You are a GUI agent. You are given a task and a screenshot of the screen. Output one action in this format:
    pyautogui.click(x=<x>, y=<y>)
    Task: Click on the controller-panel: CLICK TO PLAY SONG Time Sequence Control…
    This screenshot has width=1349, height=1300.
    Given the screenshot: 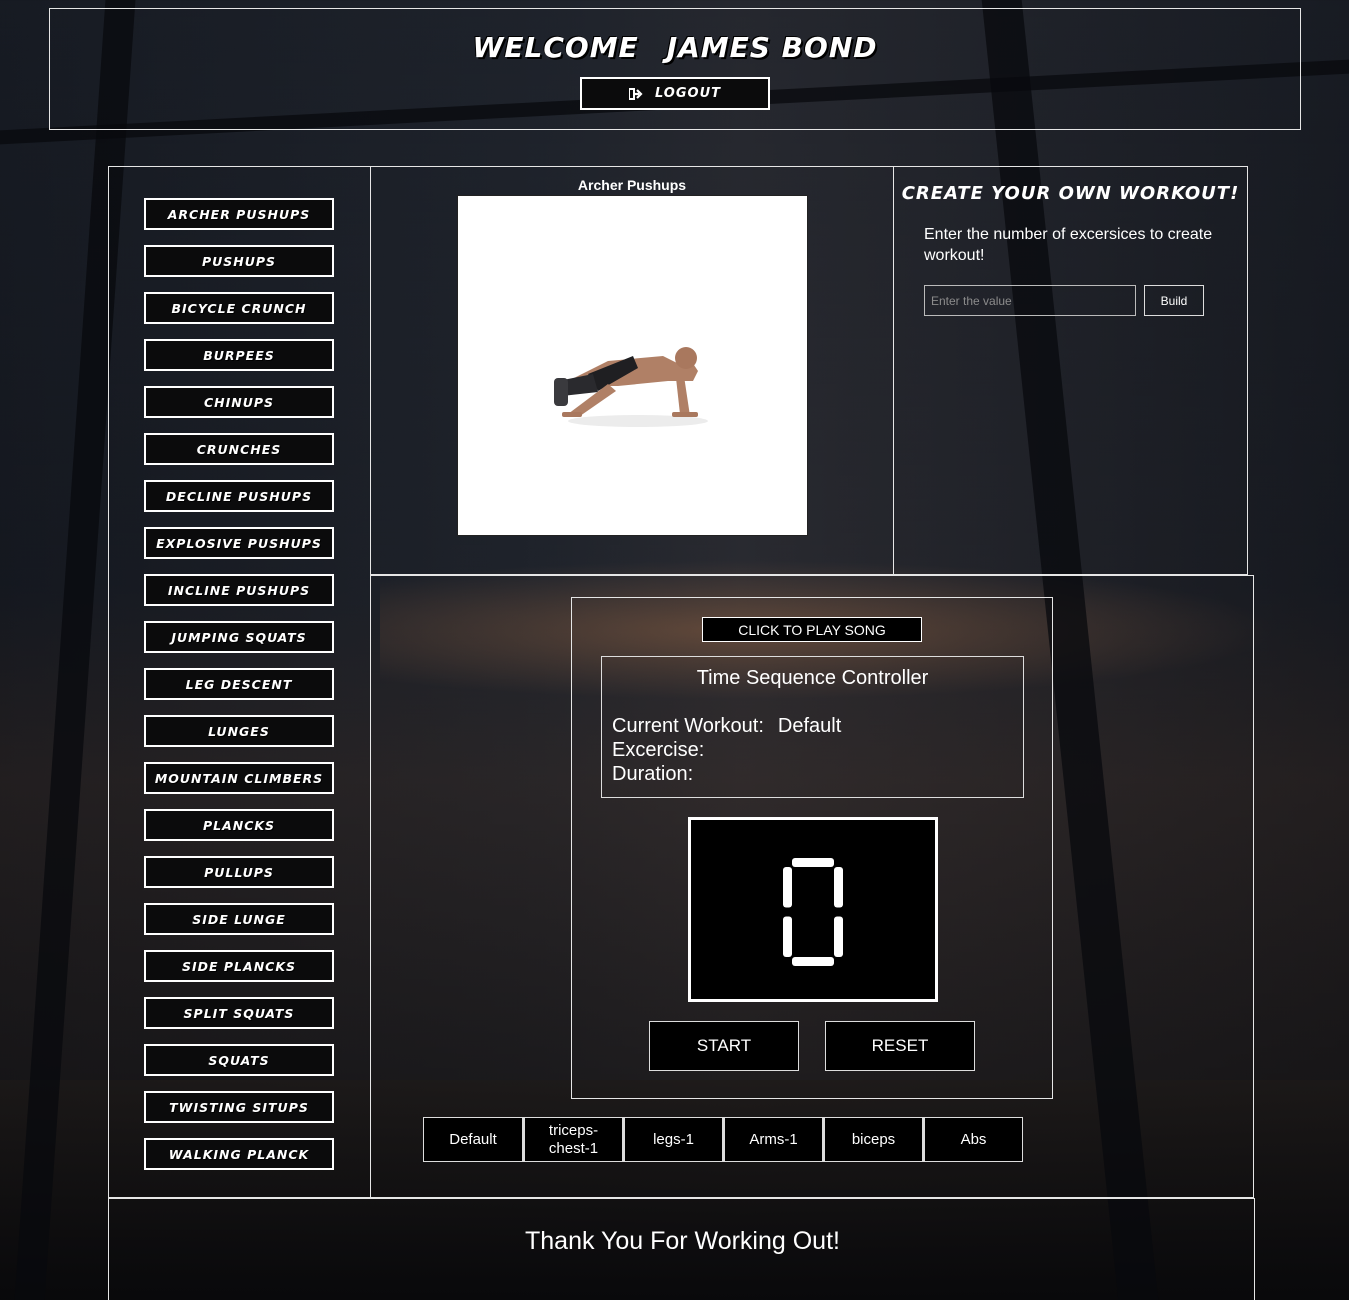 What is the action you would take?
    pyautogui.click(x=812, y=848)
    